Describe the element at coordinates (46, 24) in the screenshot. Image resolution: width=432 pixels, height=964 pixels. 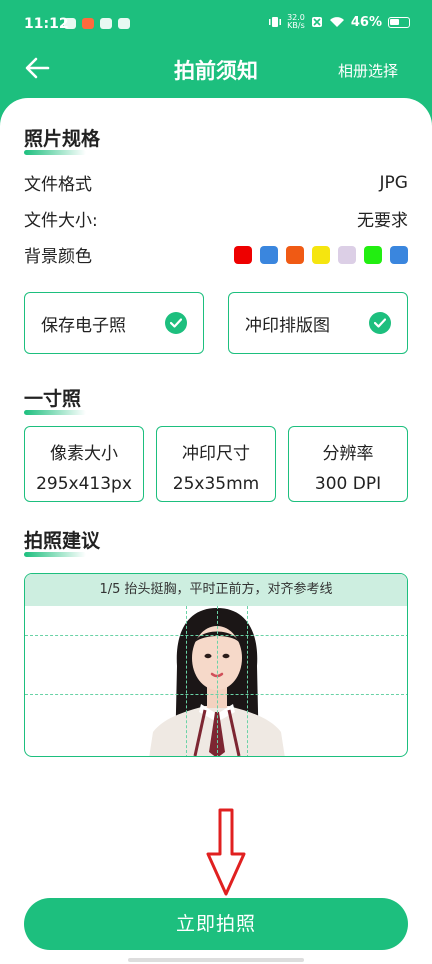
I see `status-time: 11:12` at that location.